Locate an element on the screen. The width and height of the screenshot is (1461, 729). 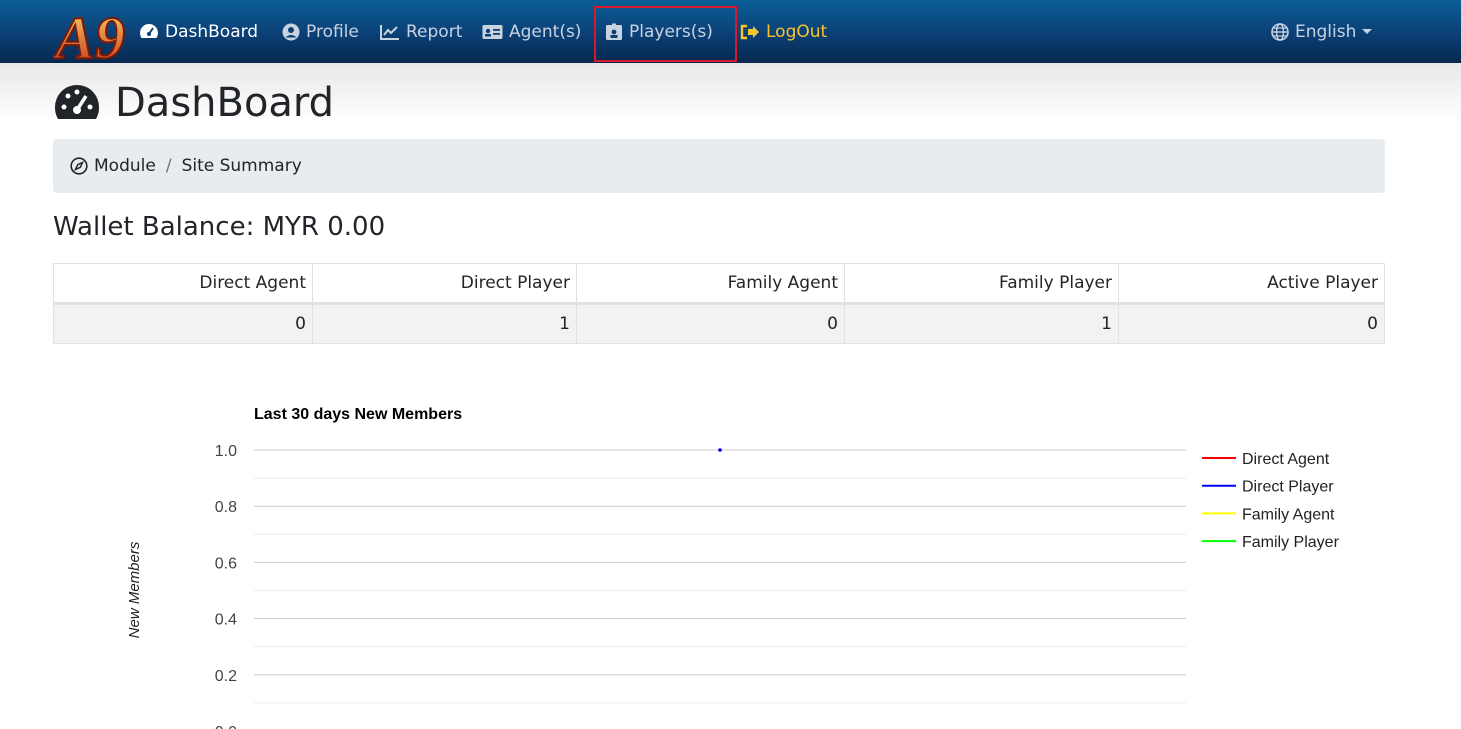
language-dropdown: English is located at coordinates (1322, 31).